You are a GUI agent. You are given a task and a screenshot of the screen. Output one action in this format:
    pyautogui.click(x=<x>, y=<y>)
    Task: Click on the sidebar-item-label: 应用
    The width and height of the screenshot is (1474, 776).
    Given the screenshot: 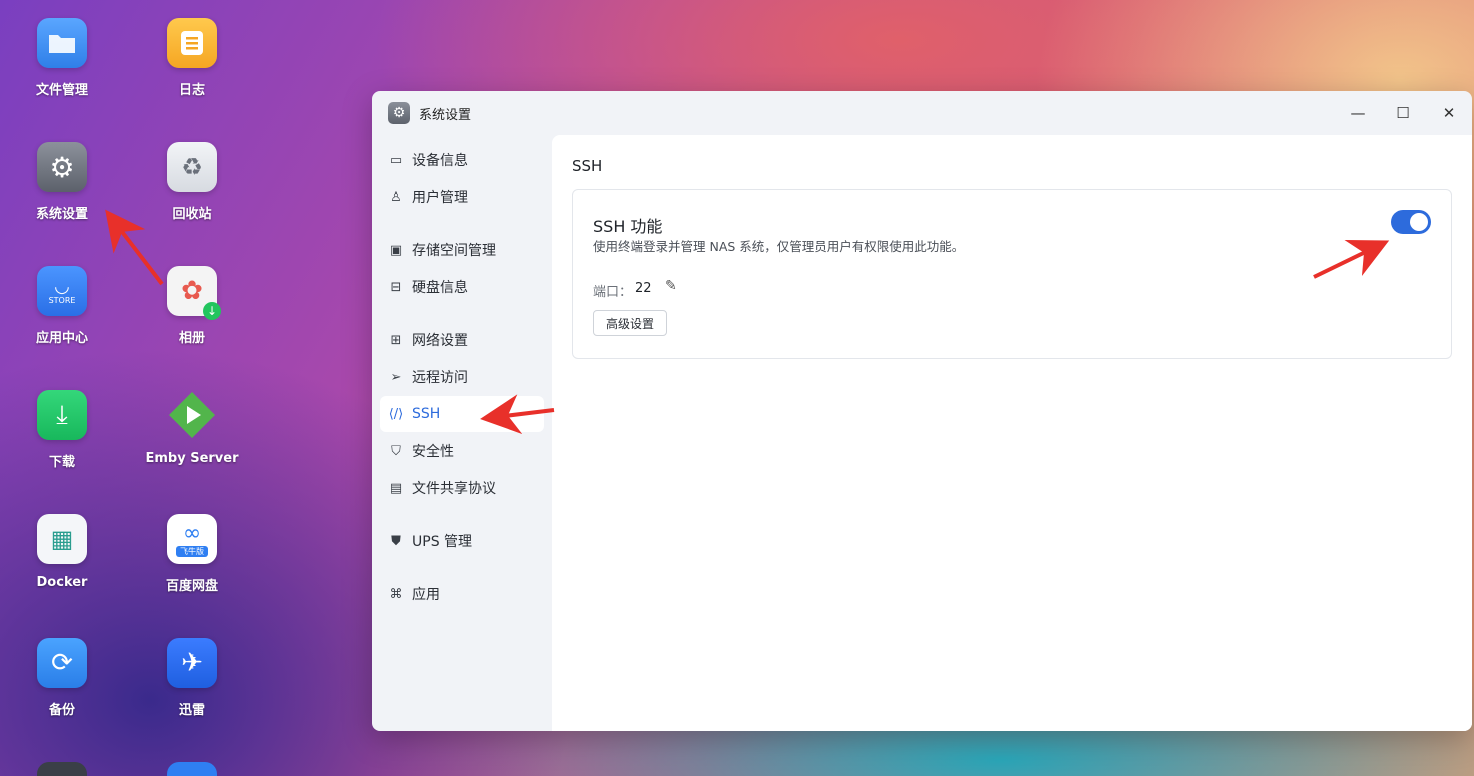 What is the action you would take?
    pyautogui.click(x=426, y=595)
    